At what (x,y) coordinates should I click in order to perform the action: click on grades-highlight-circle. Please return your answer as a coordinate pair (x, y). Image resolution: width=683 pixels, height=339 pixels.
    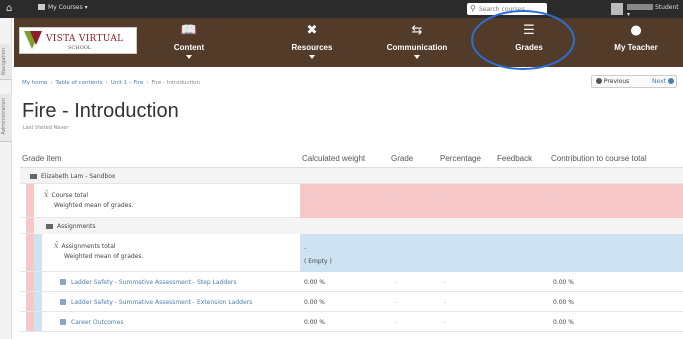
    Looking at the image, I should click on (523, 40).